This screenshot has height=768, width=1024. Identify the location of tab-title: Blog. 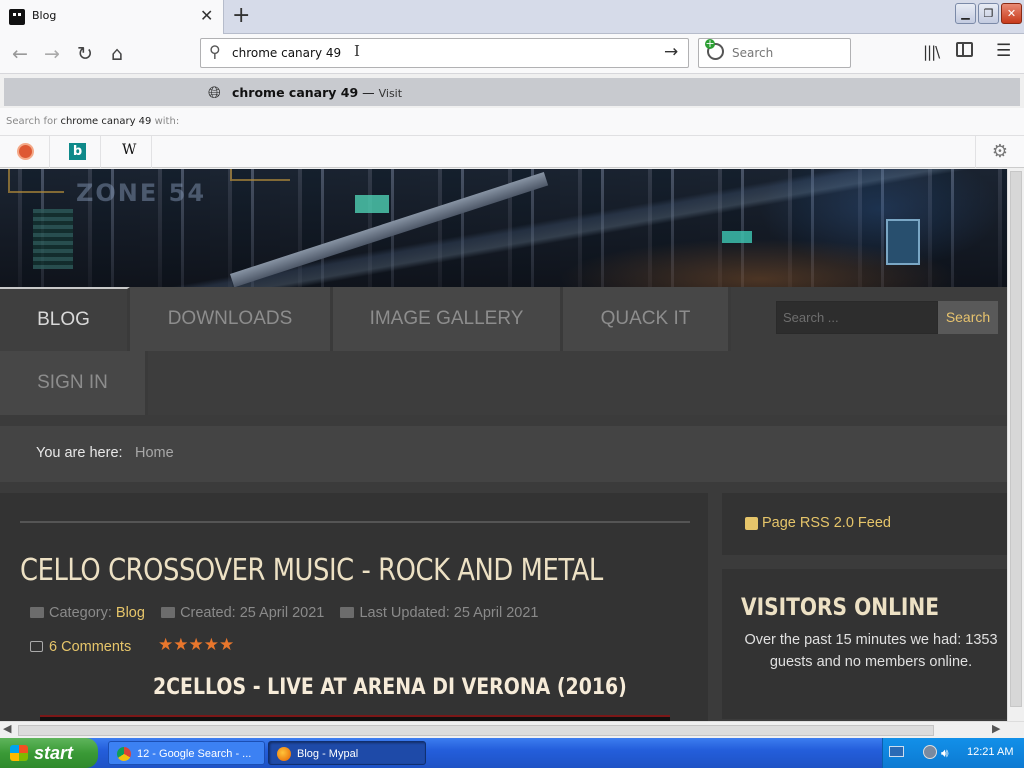
(44, 15).